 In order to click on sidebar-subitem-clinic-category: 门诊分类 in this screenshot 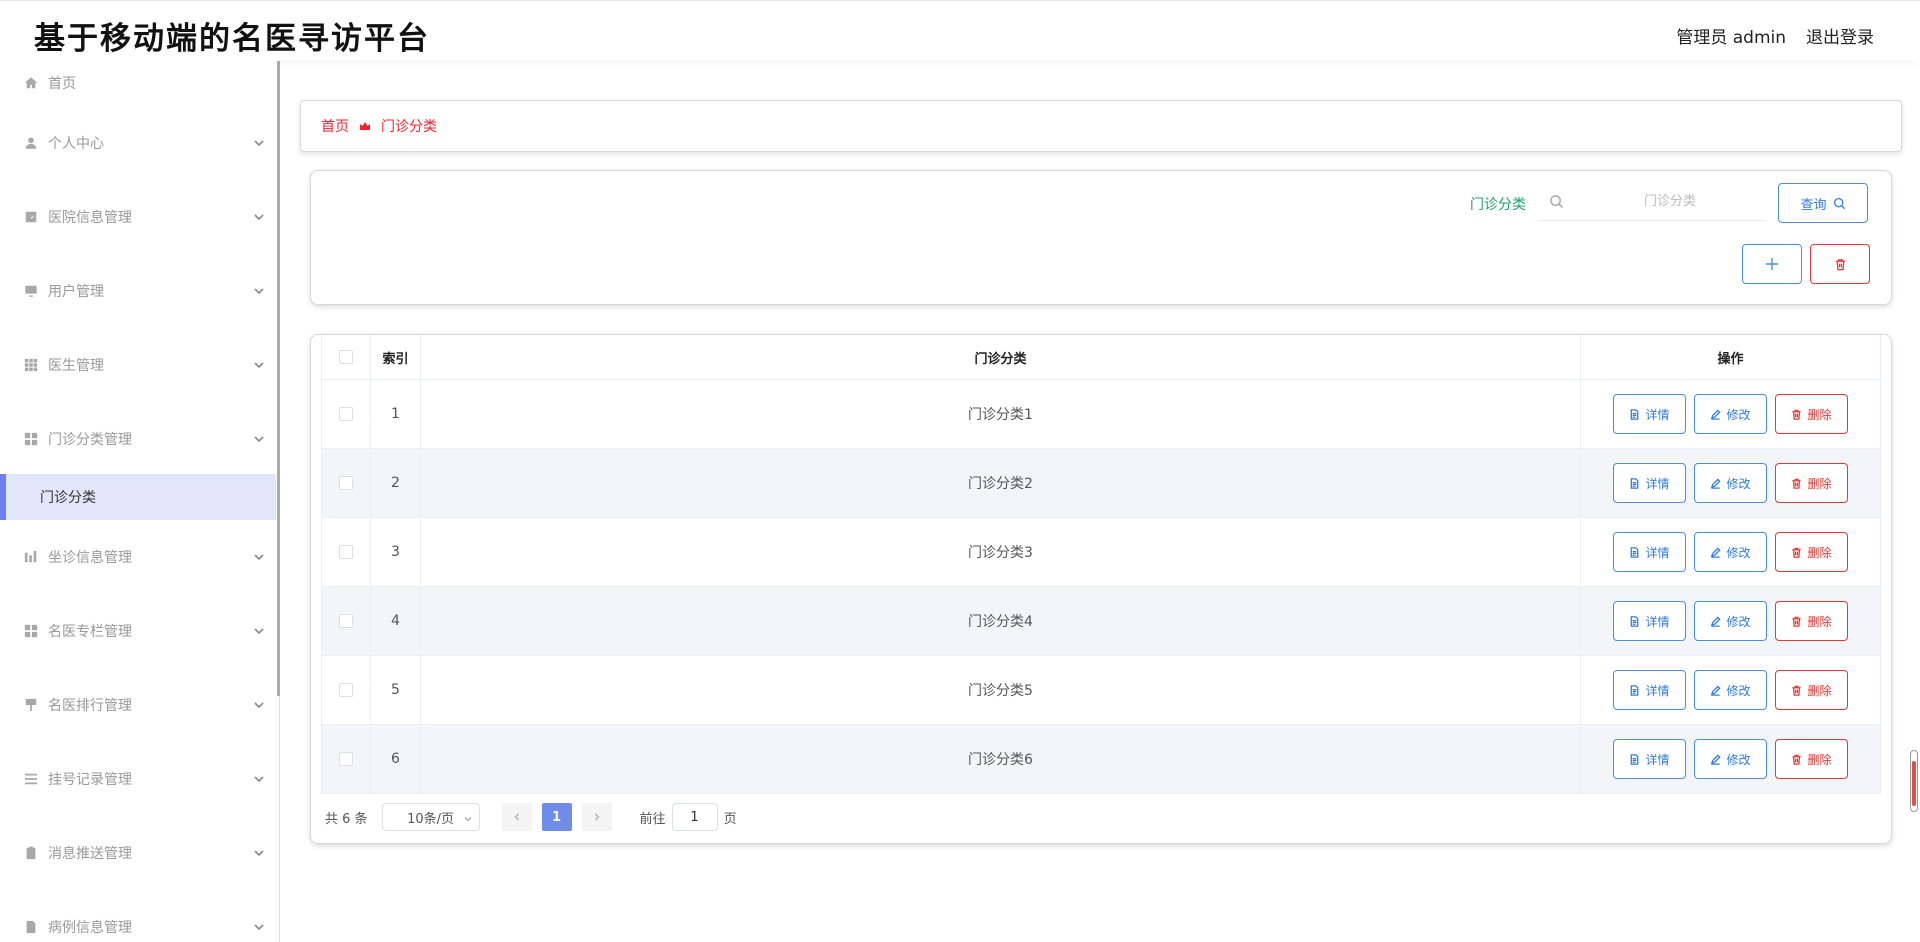, I will do `click(138, 497)`.